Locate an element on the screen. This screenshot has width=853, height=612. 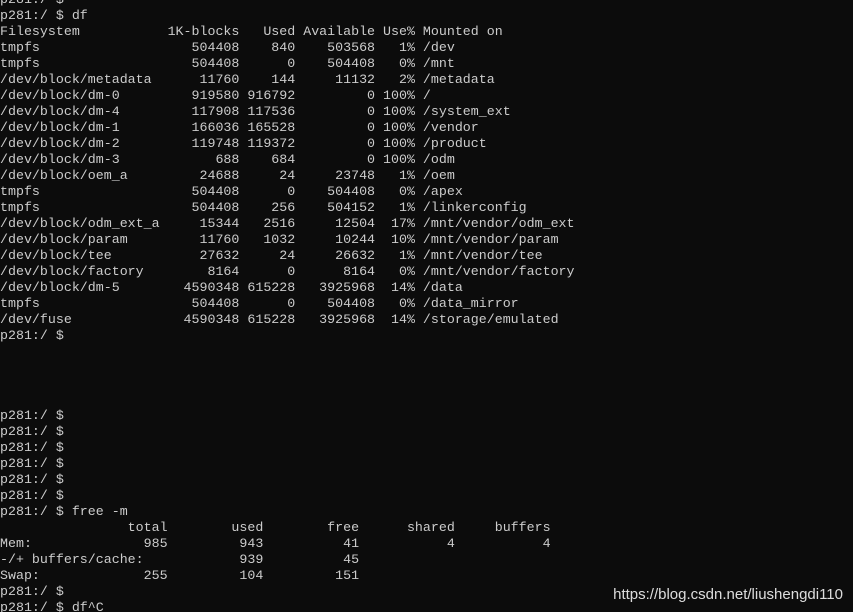
terminal-line: p281:/ $ df is located at coordinates (44, 15).